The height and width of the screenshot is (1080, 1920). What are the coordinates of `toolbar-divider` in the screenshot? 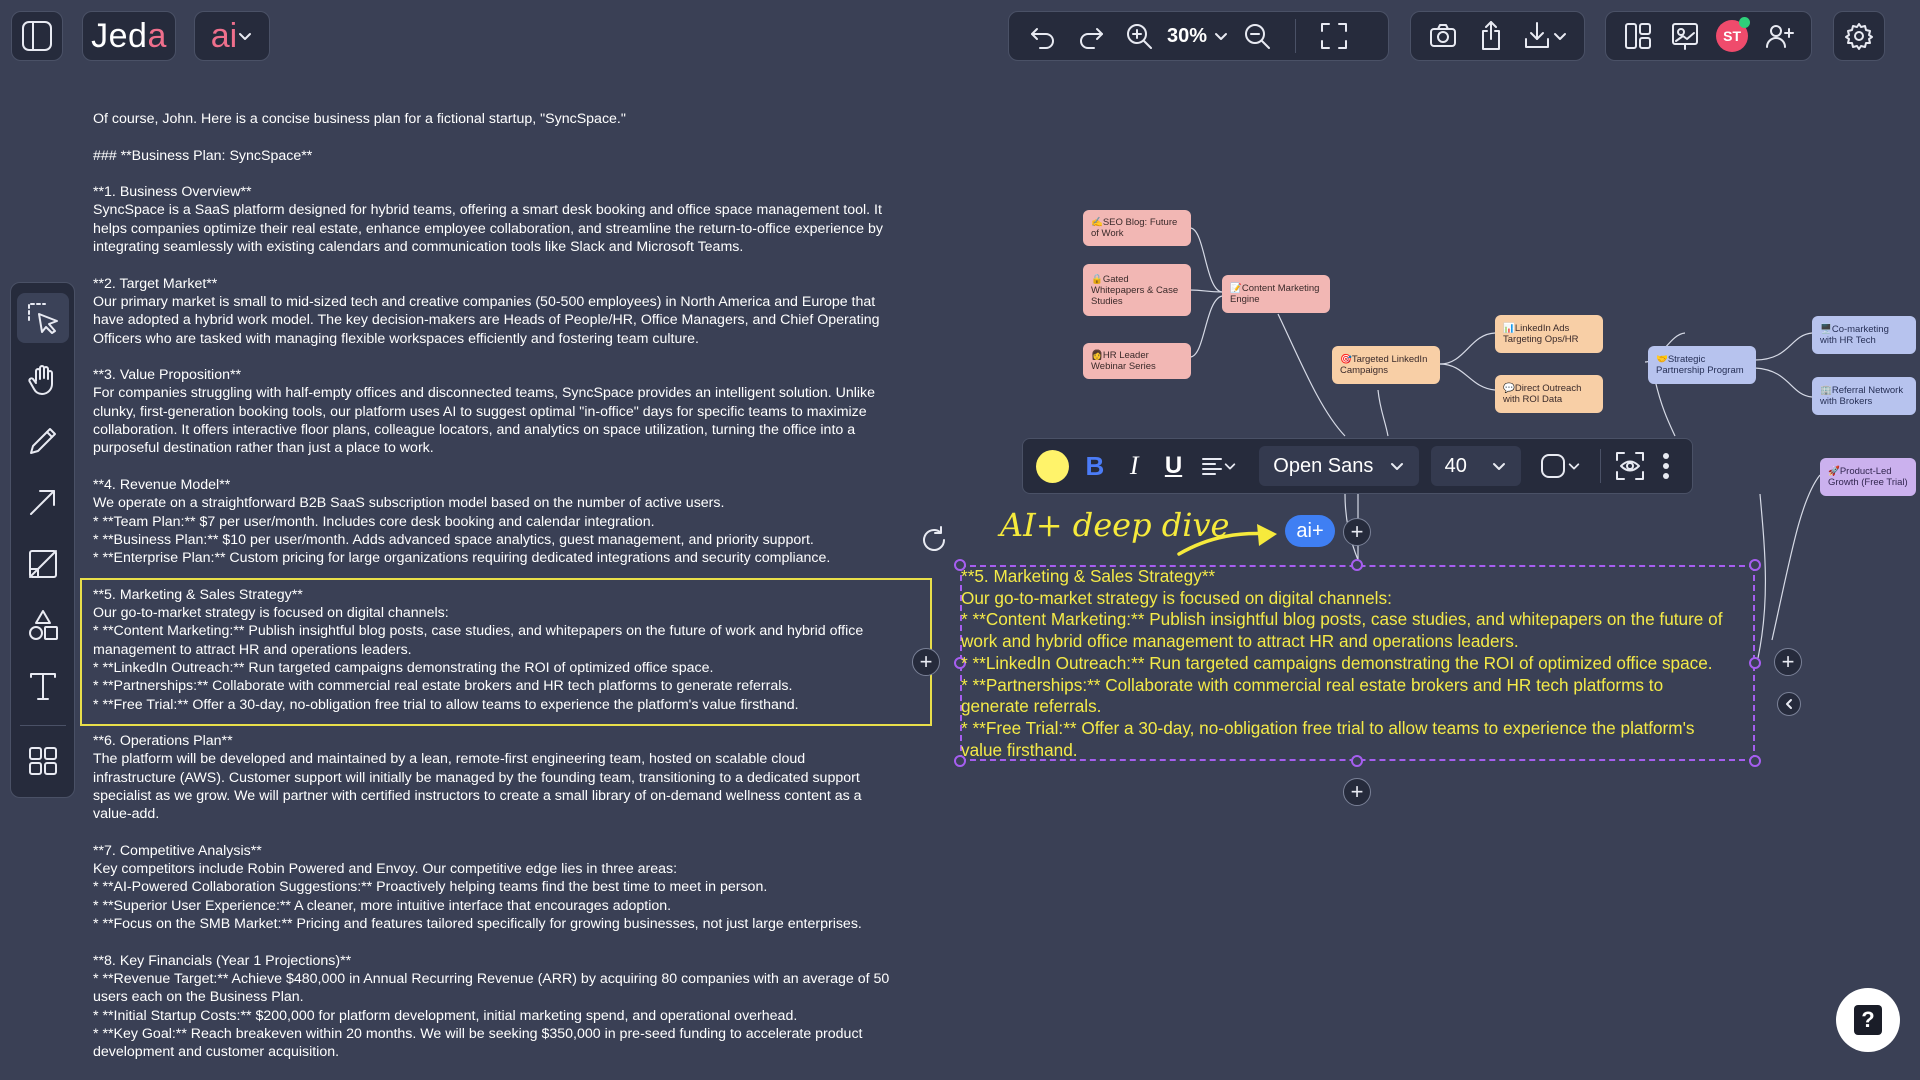 It's located at (1601, 466).